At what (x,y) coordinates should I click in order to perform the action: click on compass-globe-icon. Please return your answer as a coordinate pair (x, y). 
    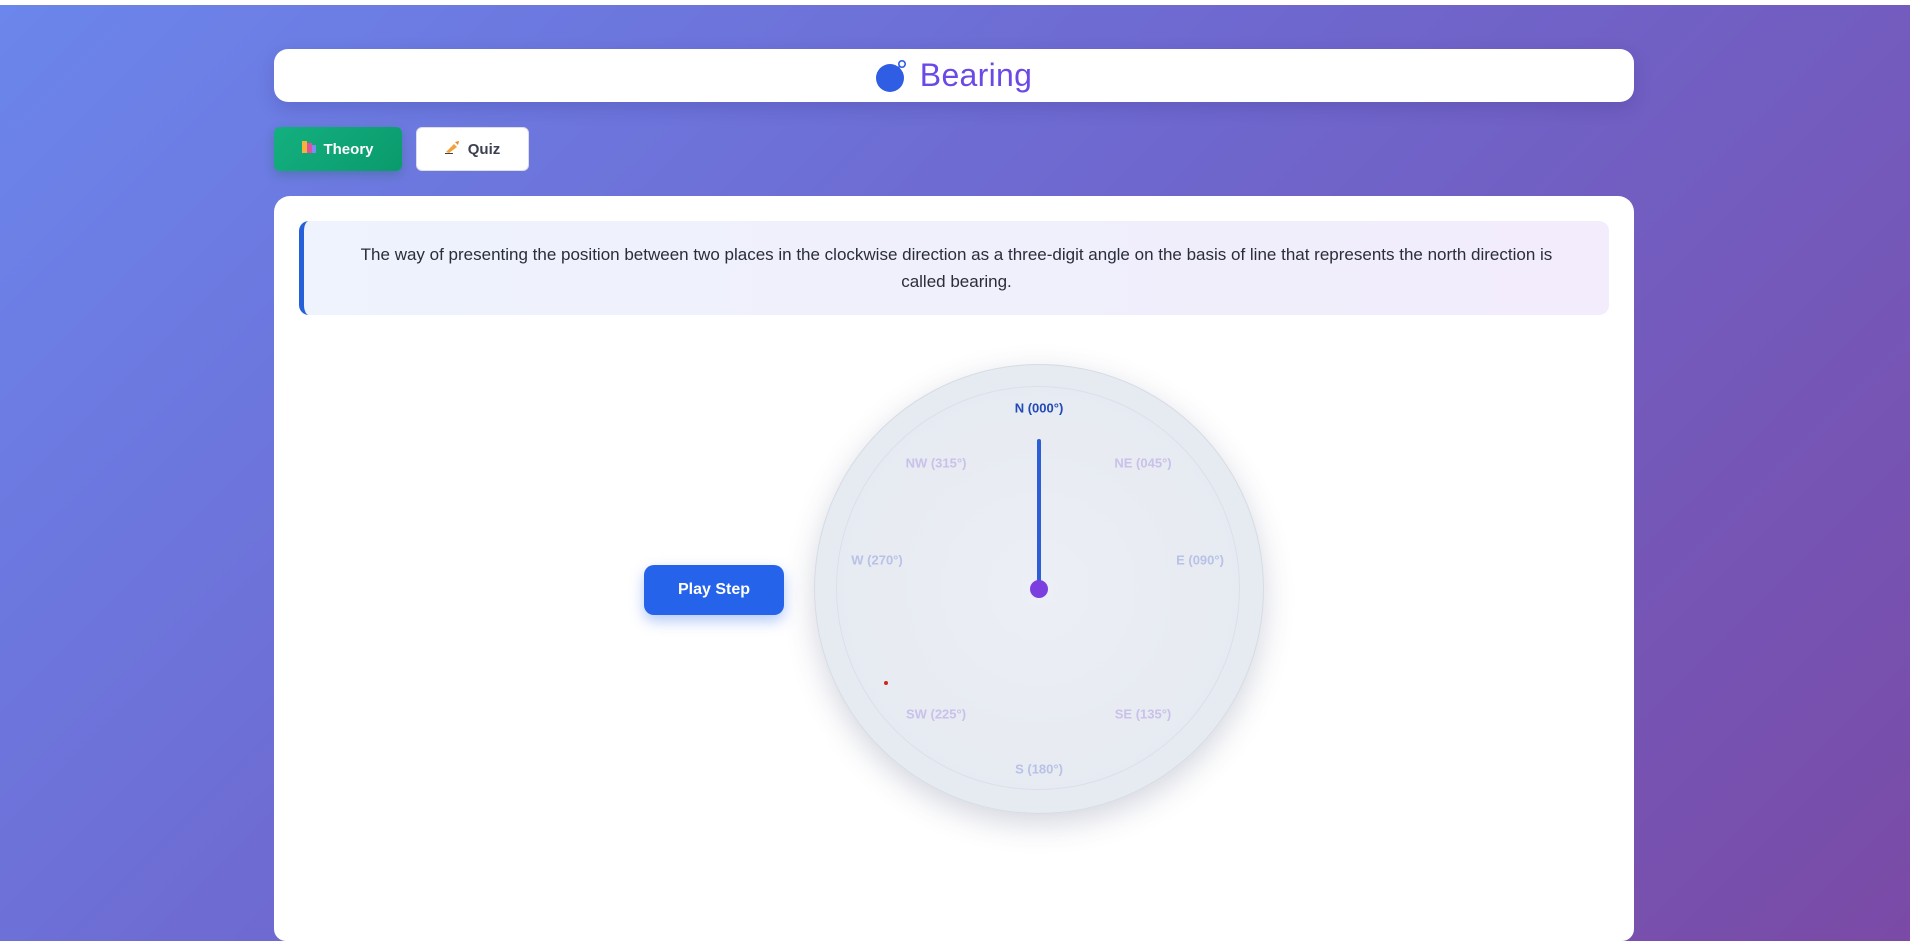
    Looking at the image, I should click on (891, 76).